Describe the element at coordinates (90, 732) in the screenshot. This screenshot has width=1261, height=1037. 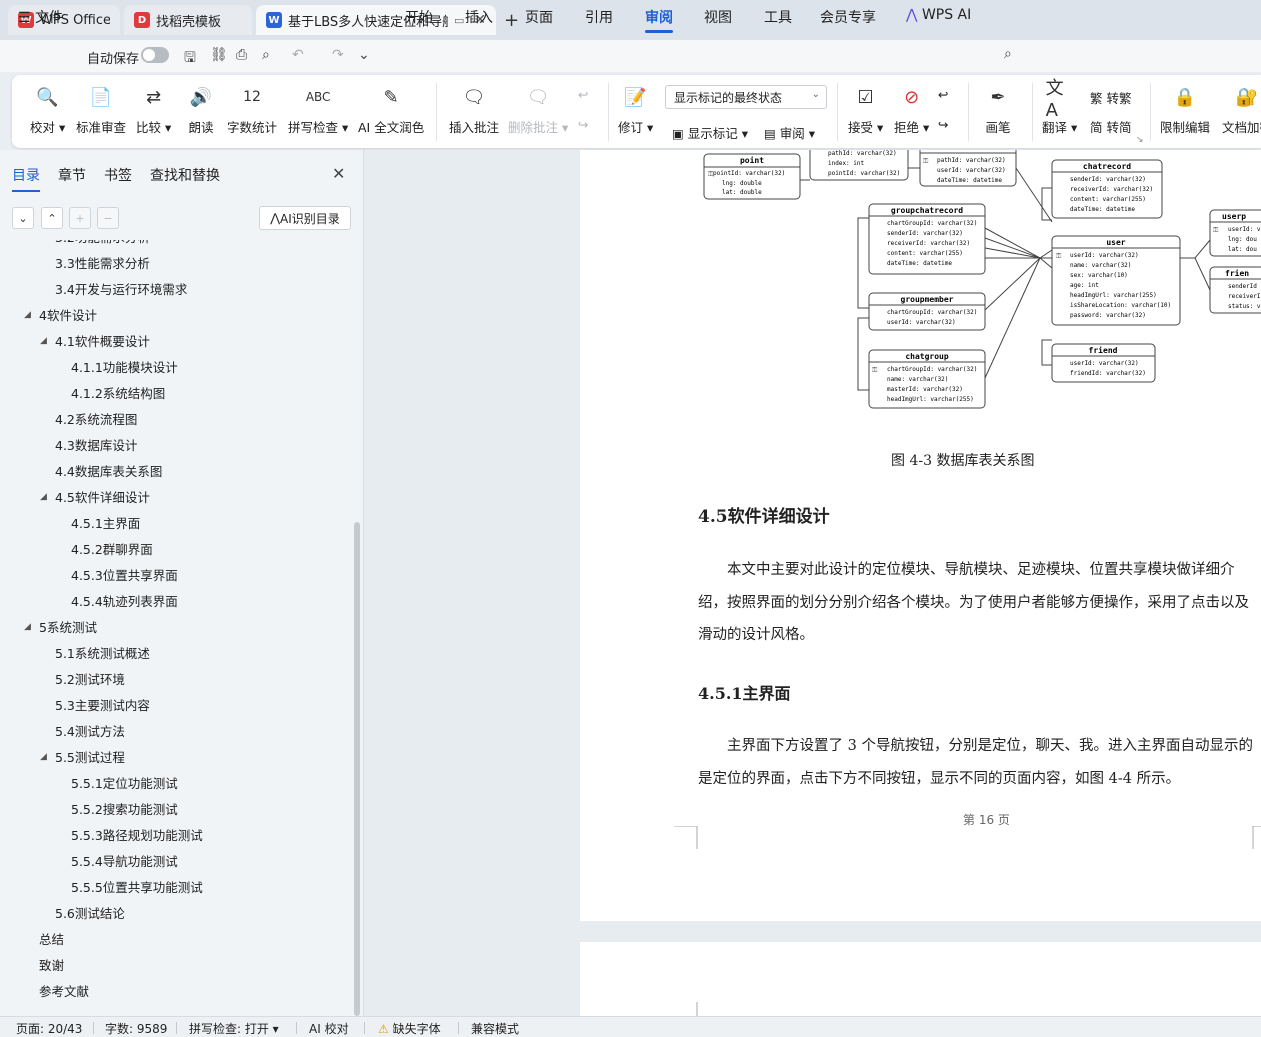
I see `toc-item: 5.4测试方法` at that location.